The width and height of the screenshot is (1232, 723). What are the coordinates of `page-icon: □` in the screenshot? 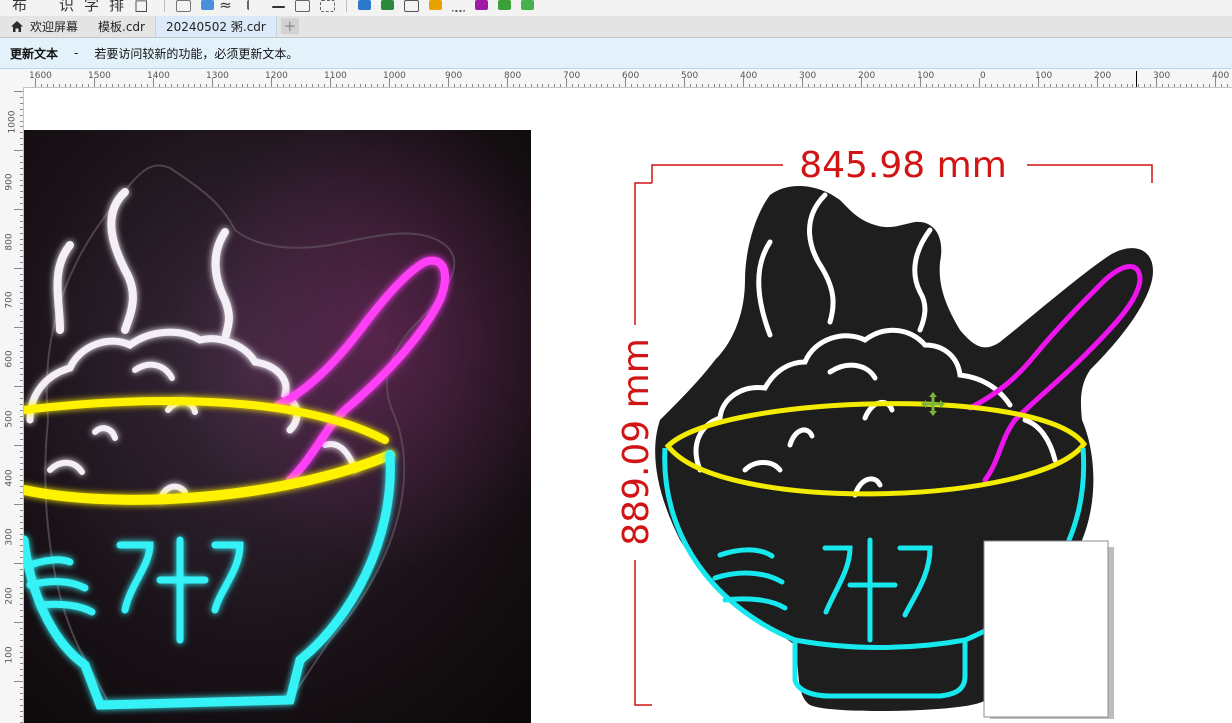 It's located at (141, 6).